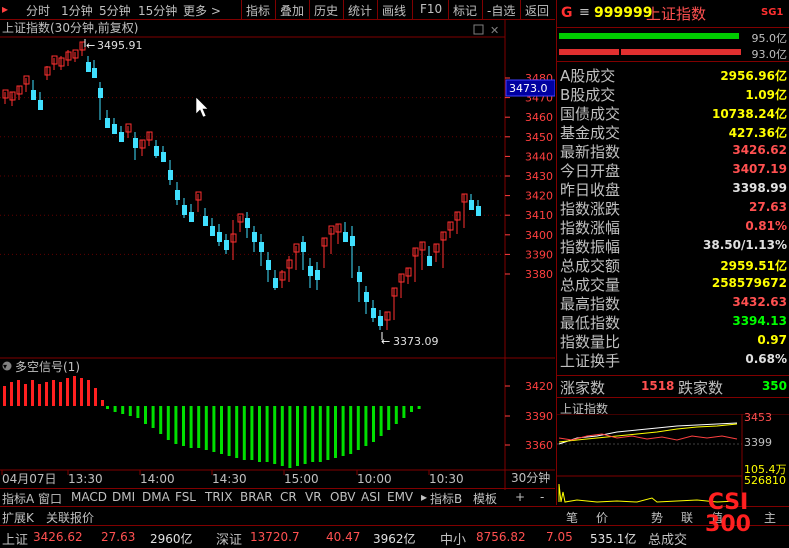  Describe the element at coordinates (18, 517) in the screenshot. I see `tab-extended-k: 扩展K` at that location.